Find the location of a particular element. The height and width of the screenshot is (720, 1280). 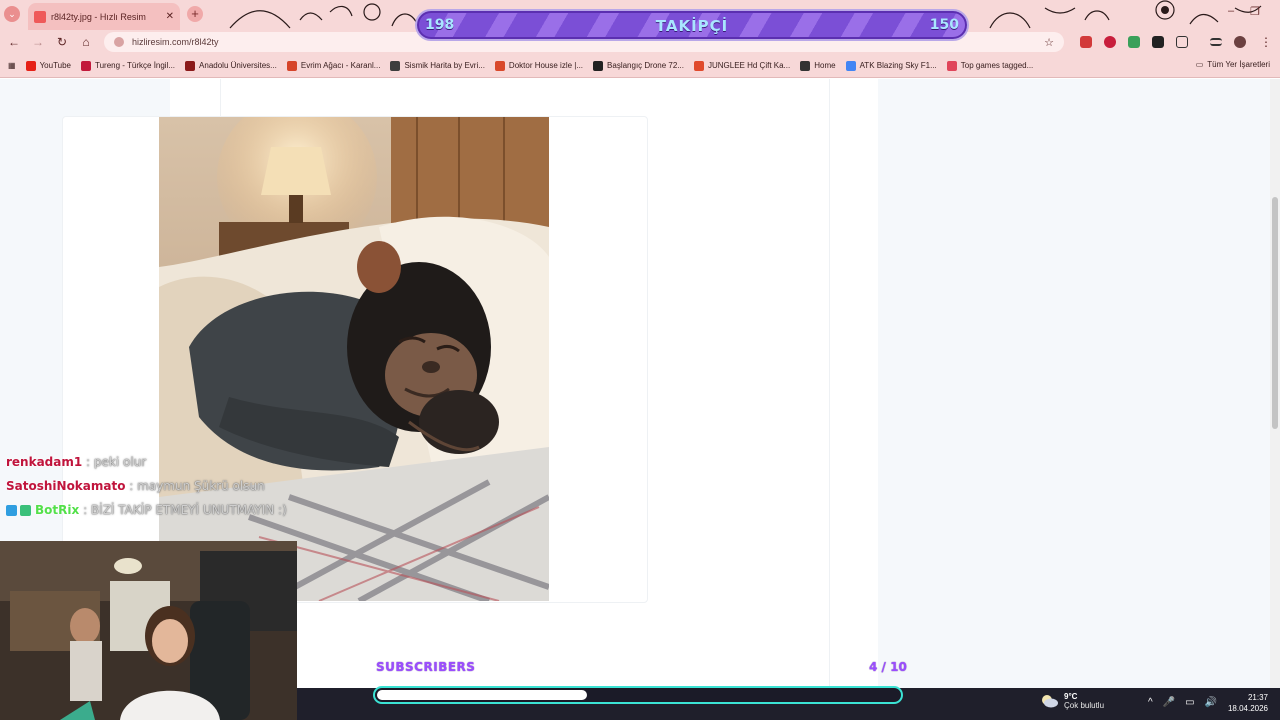

chat-username: BotRix is located at coordinates (57, 510).